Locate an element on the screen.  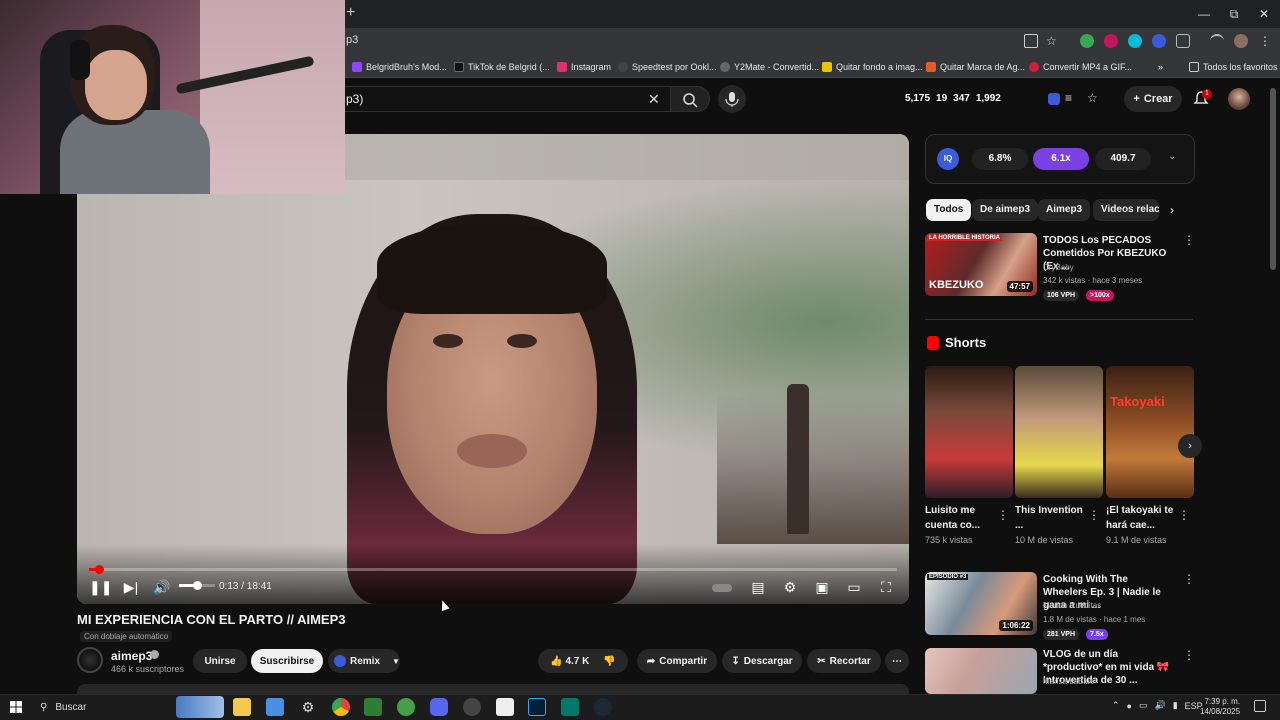
steam-icon is located at coordinates (603, 707).